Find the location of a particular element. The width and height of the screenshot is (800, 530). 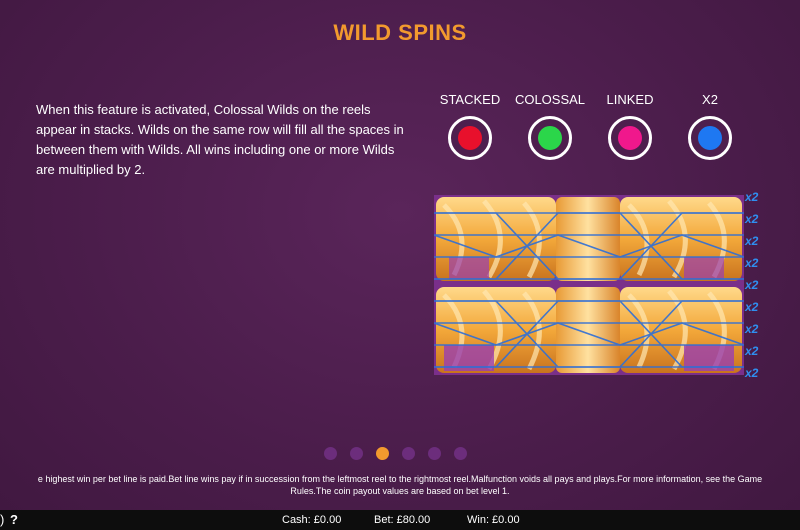

blue-dot-icon is located at coordinates (710, 138).